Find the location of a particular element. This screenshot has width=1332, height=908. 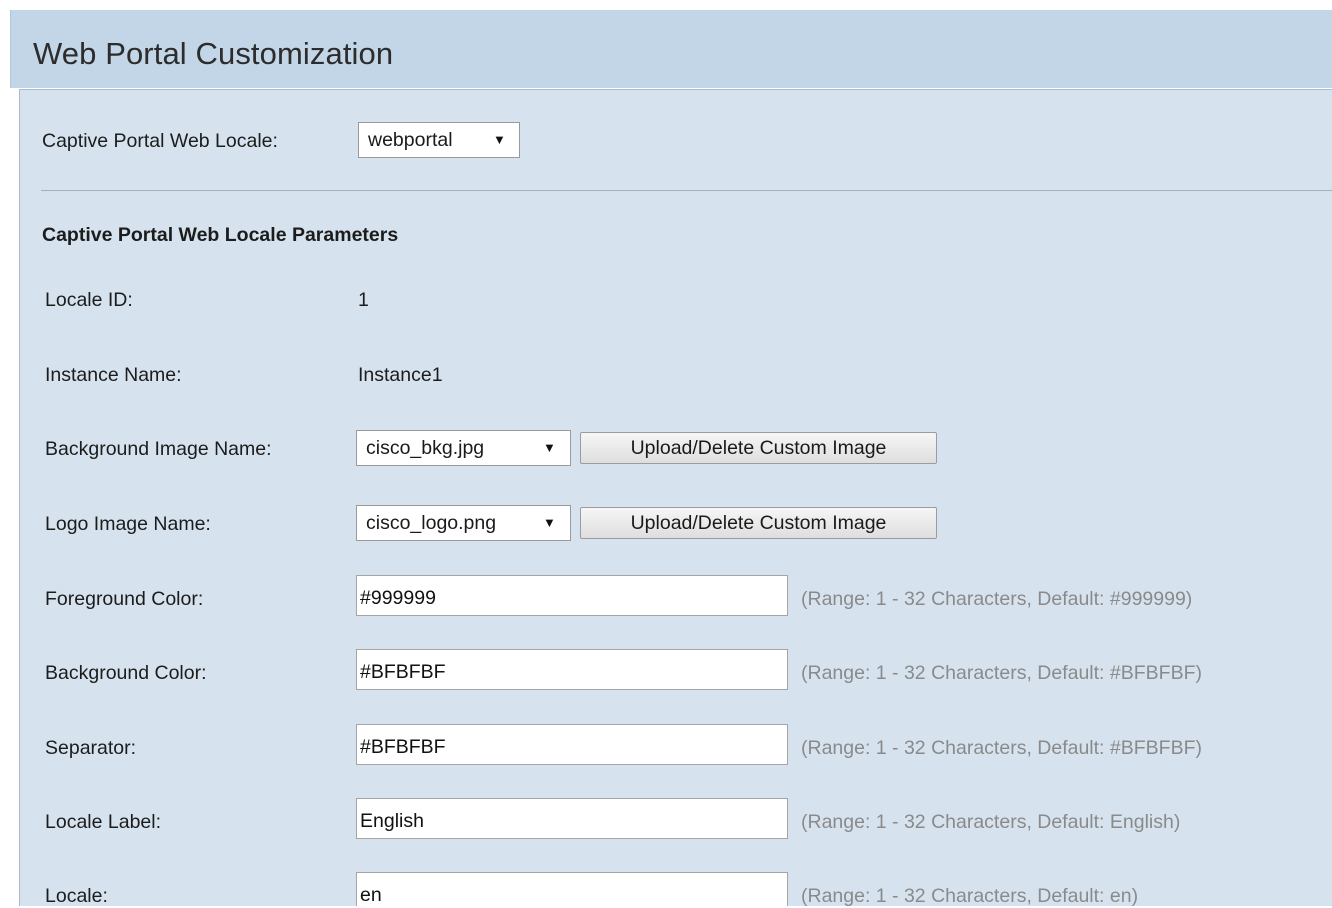

background-image-select: cisco_bkg.jpg ▼ is located at coordinates (463, 448).